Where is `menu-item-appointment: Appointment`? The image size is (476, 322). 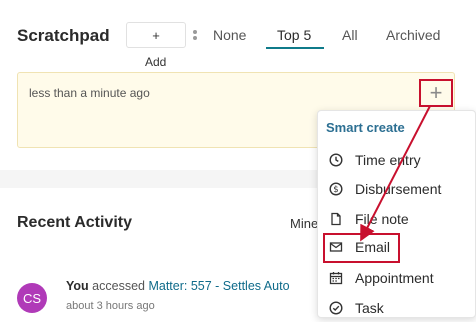 menu-item-appointment: Appointment is located at coordinates (396, 278).